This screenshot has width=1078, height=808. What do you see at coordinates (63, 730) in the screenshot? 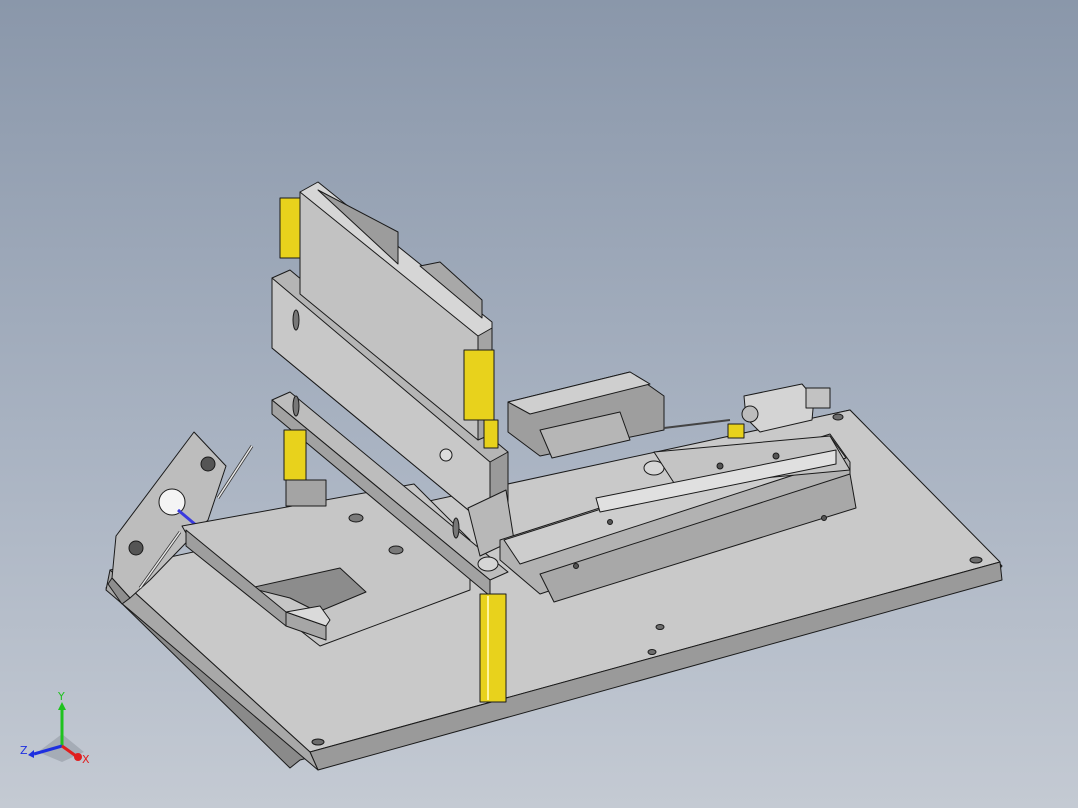
I see `orientation-triad: Y Z X` at bounding box center [63, 730].